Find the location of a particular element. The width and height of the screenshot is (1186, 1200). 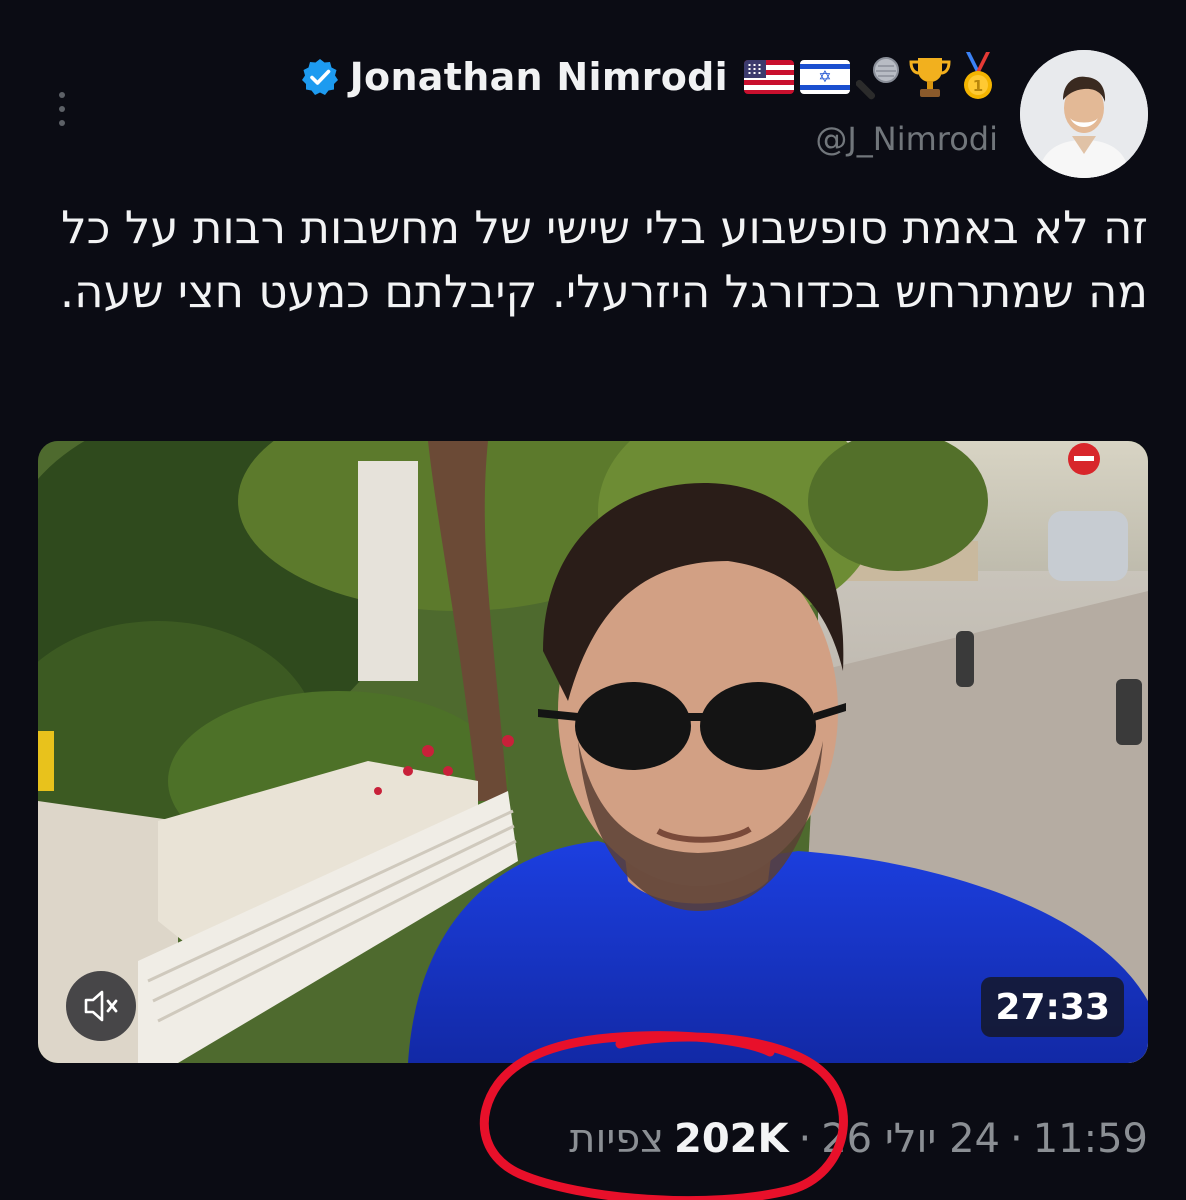

verified-badge-icon is located at coordinates (319, 77).